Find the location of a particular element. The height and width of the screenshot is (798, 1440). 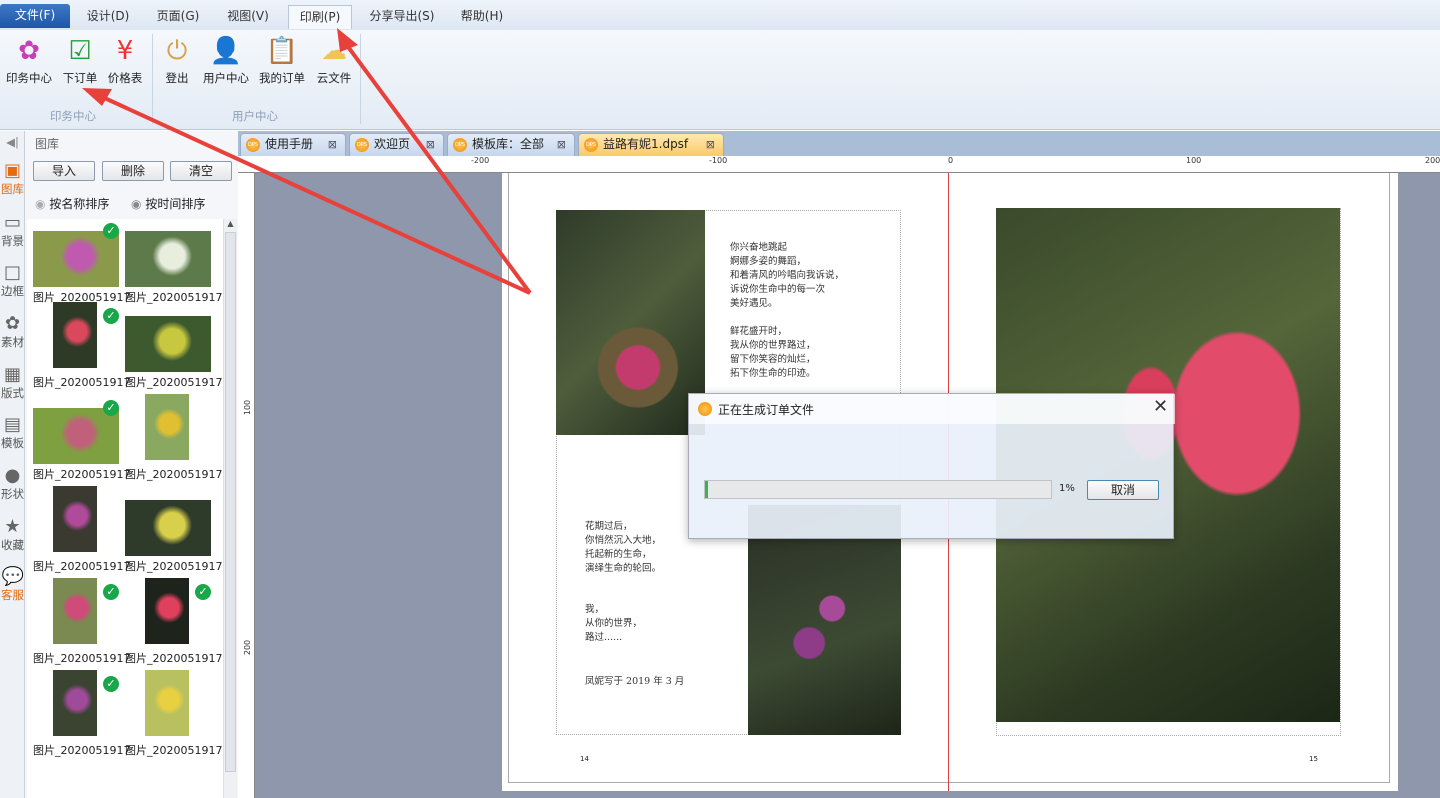

scrollbar-thumb is located at coordinates (230, 502).